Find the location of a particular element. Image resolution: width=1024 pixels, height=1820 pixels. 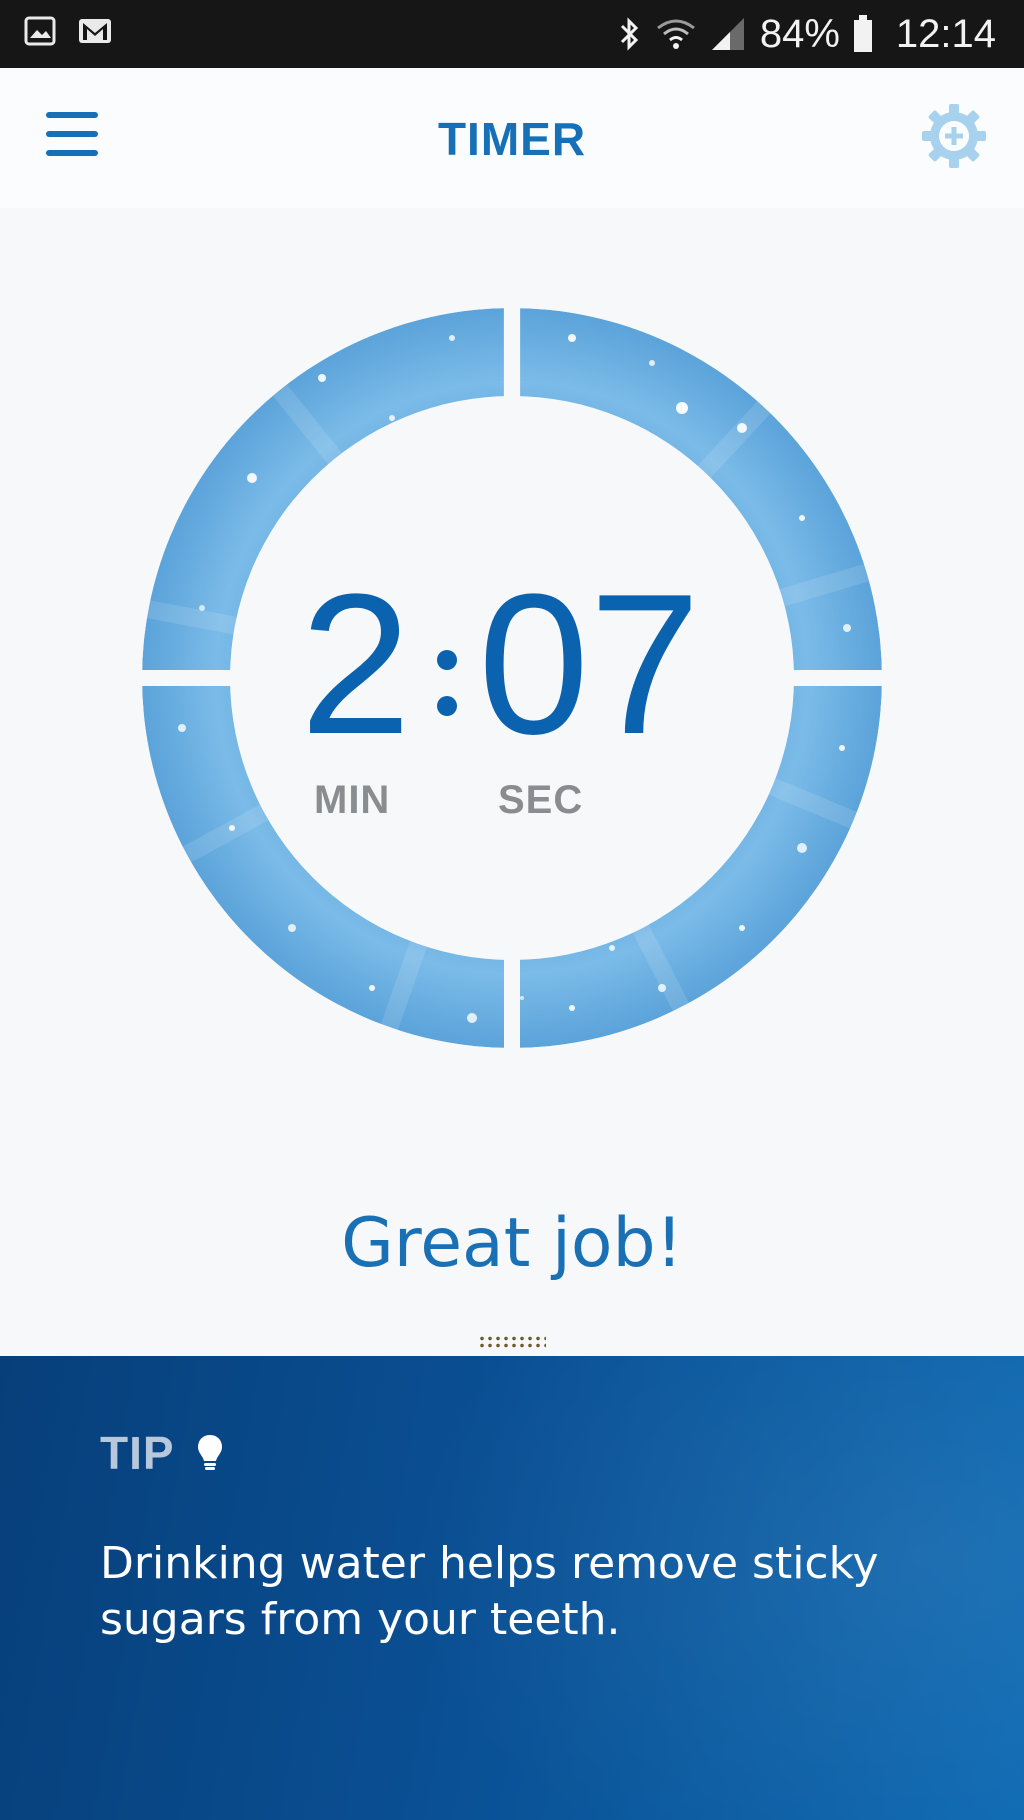

min-label: MIN is located at coordinates (352, 800).